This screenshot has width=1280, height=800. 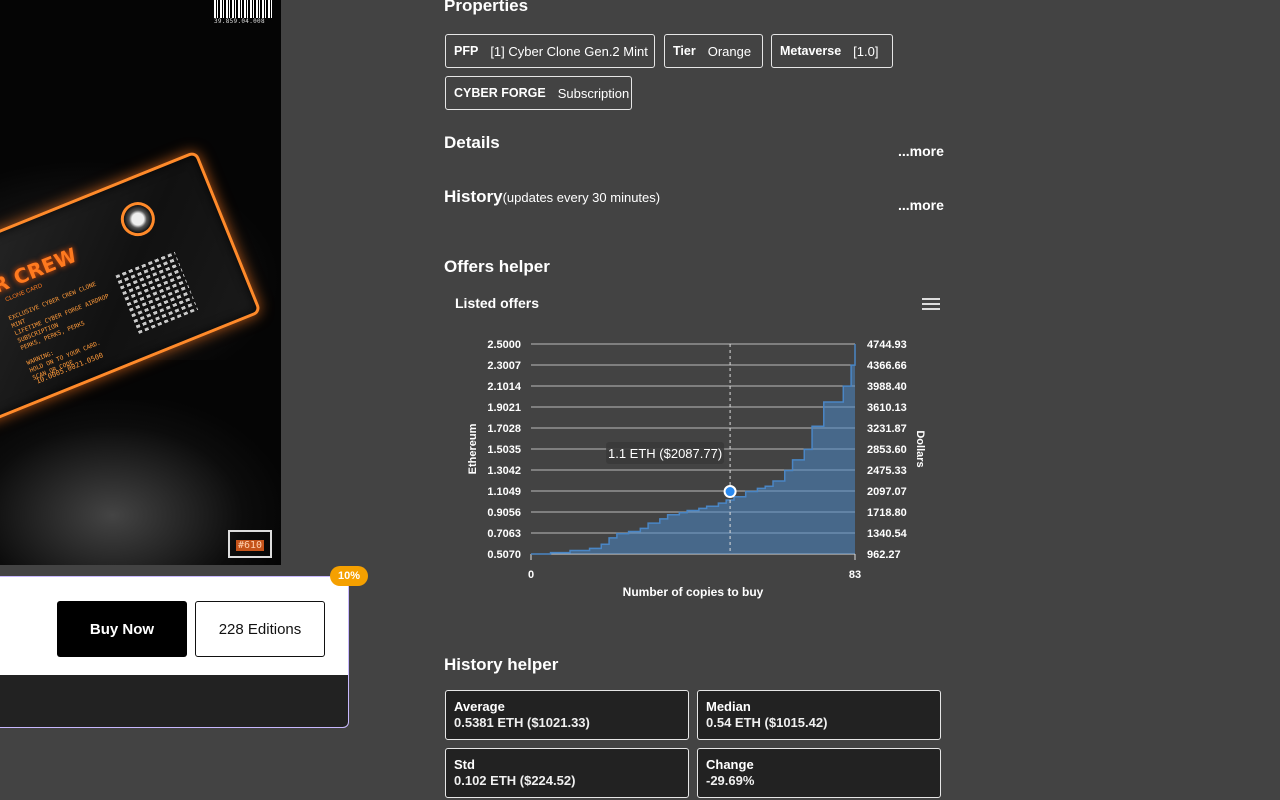 I want to click on edition-tag: #610, so click(x=250, y=544).